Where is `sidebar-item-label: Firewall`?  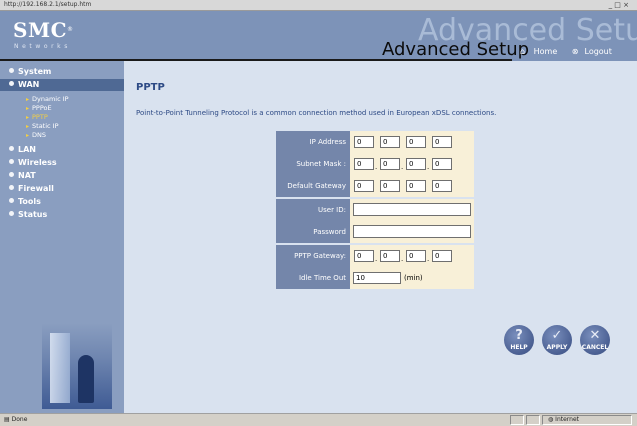
sidebar-item-label: Firewall is located at coordinates (36, 188).